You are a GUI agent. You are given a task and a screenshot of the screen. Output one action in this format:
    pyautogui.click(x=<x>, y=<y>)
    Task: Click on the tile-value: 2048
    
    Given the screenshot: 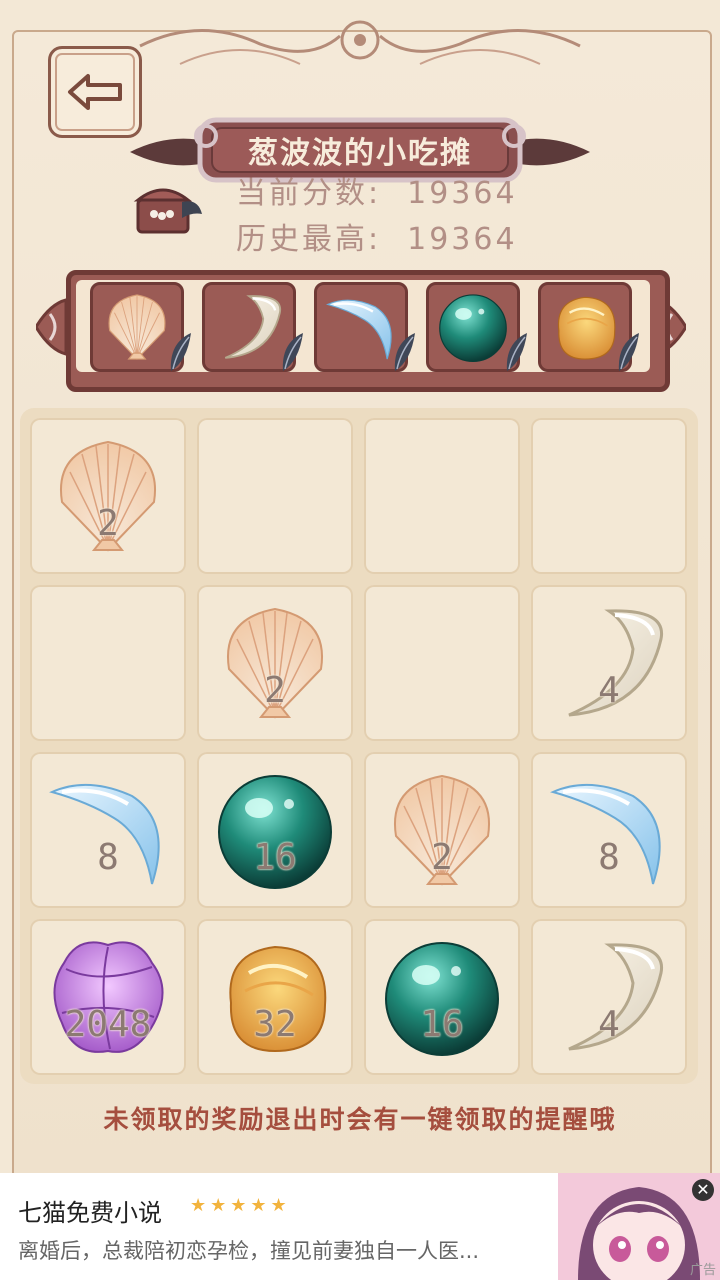 What is the action you would take?
    pyautogui.click(x=108, y=1024)
    